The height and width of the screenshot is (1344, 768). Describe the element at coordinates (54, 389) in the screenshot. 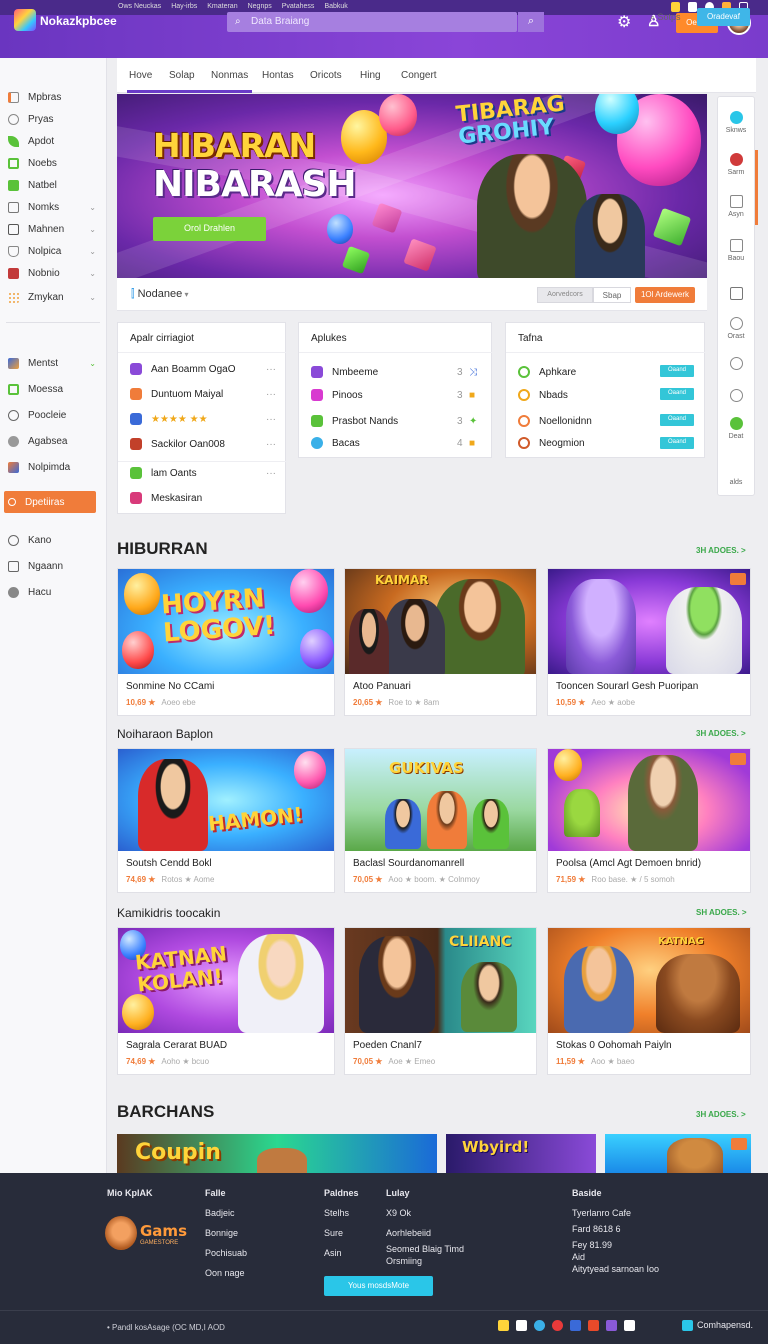

I see `sidebar-item: Moessa` at that location.